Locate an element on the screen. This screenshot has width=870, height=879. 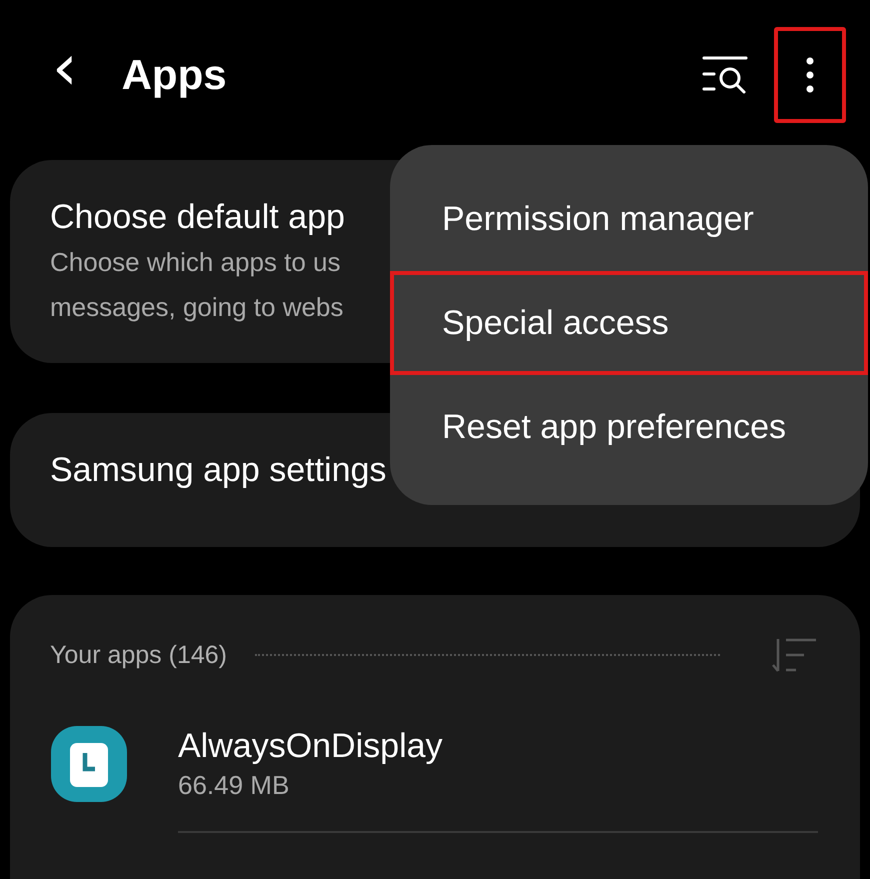
back-button: ‹ is located at coordinates (65, 68).